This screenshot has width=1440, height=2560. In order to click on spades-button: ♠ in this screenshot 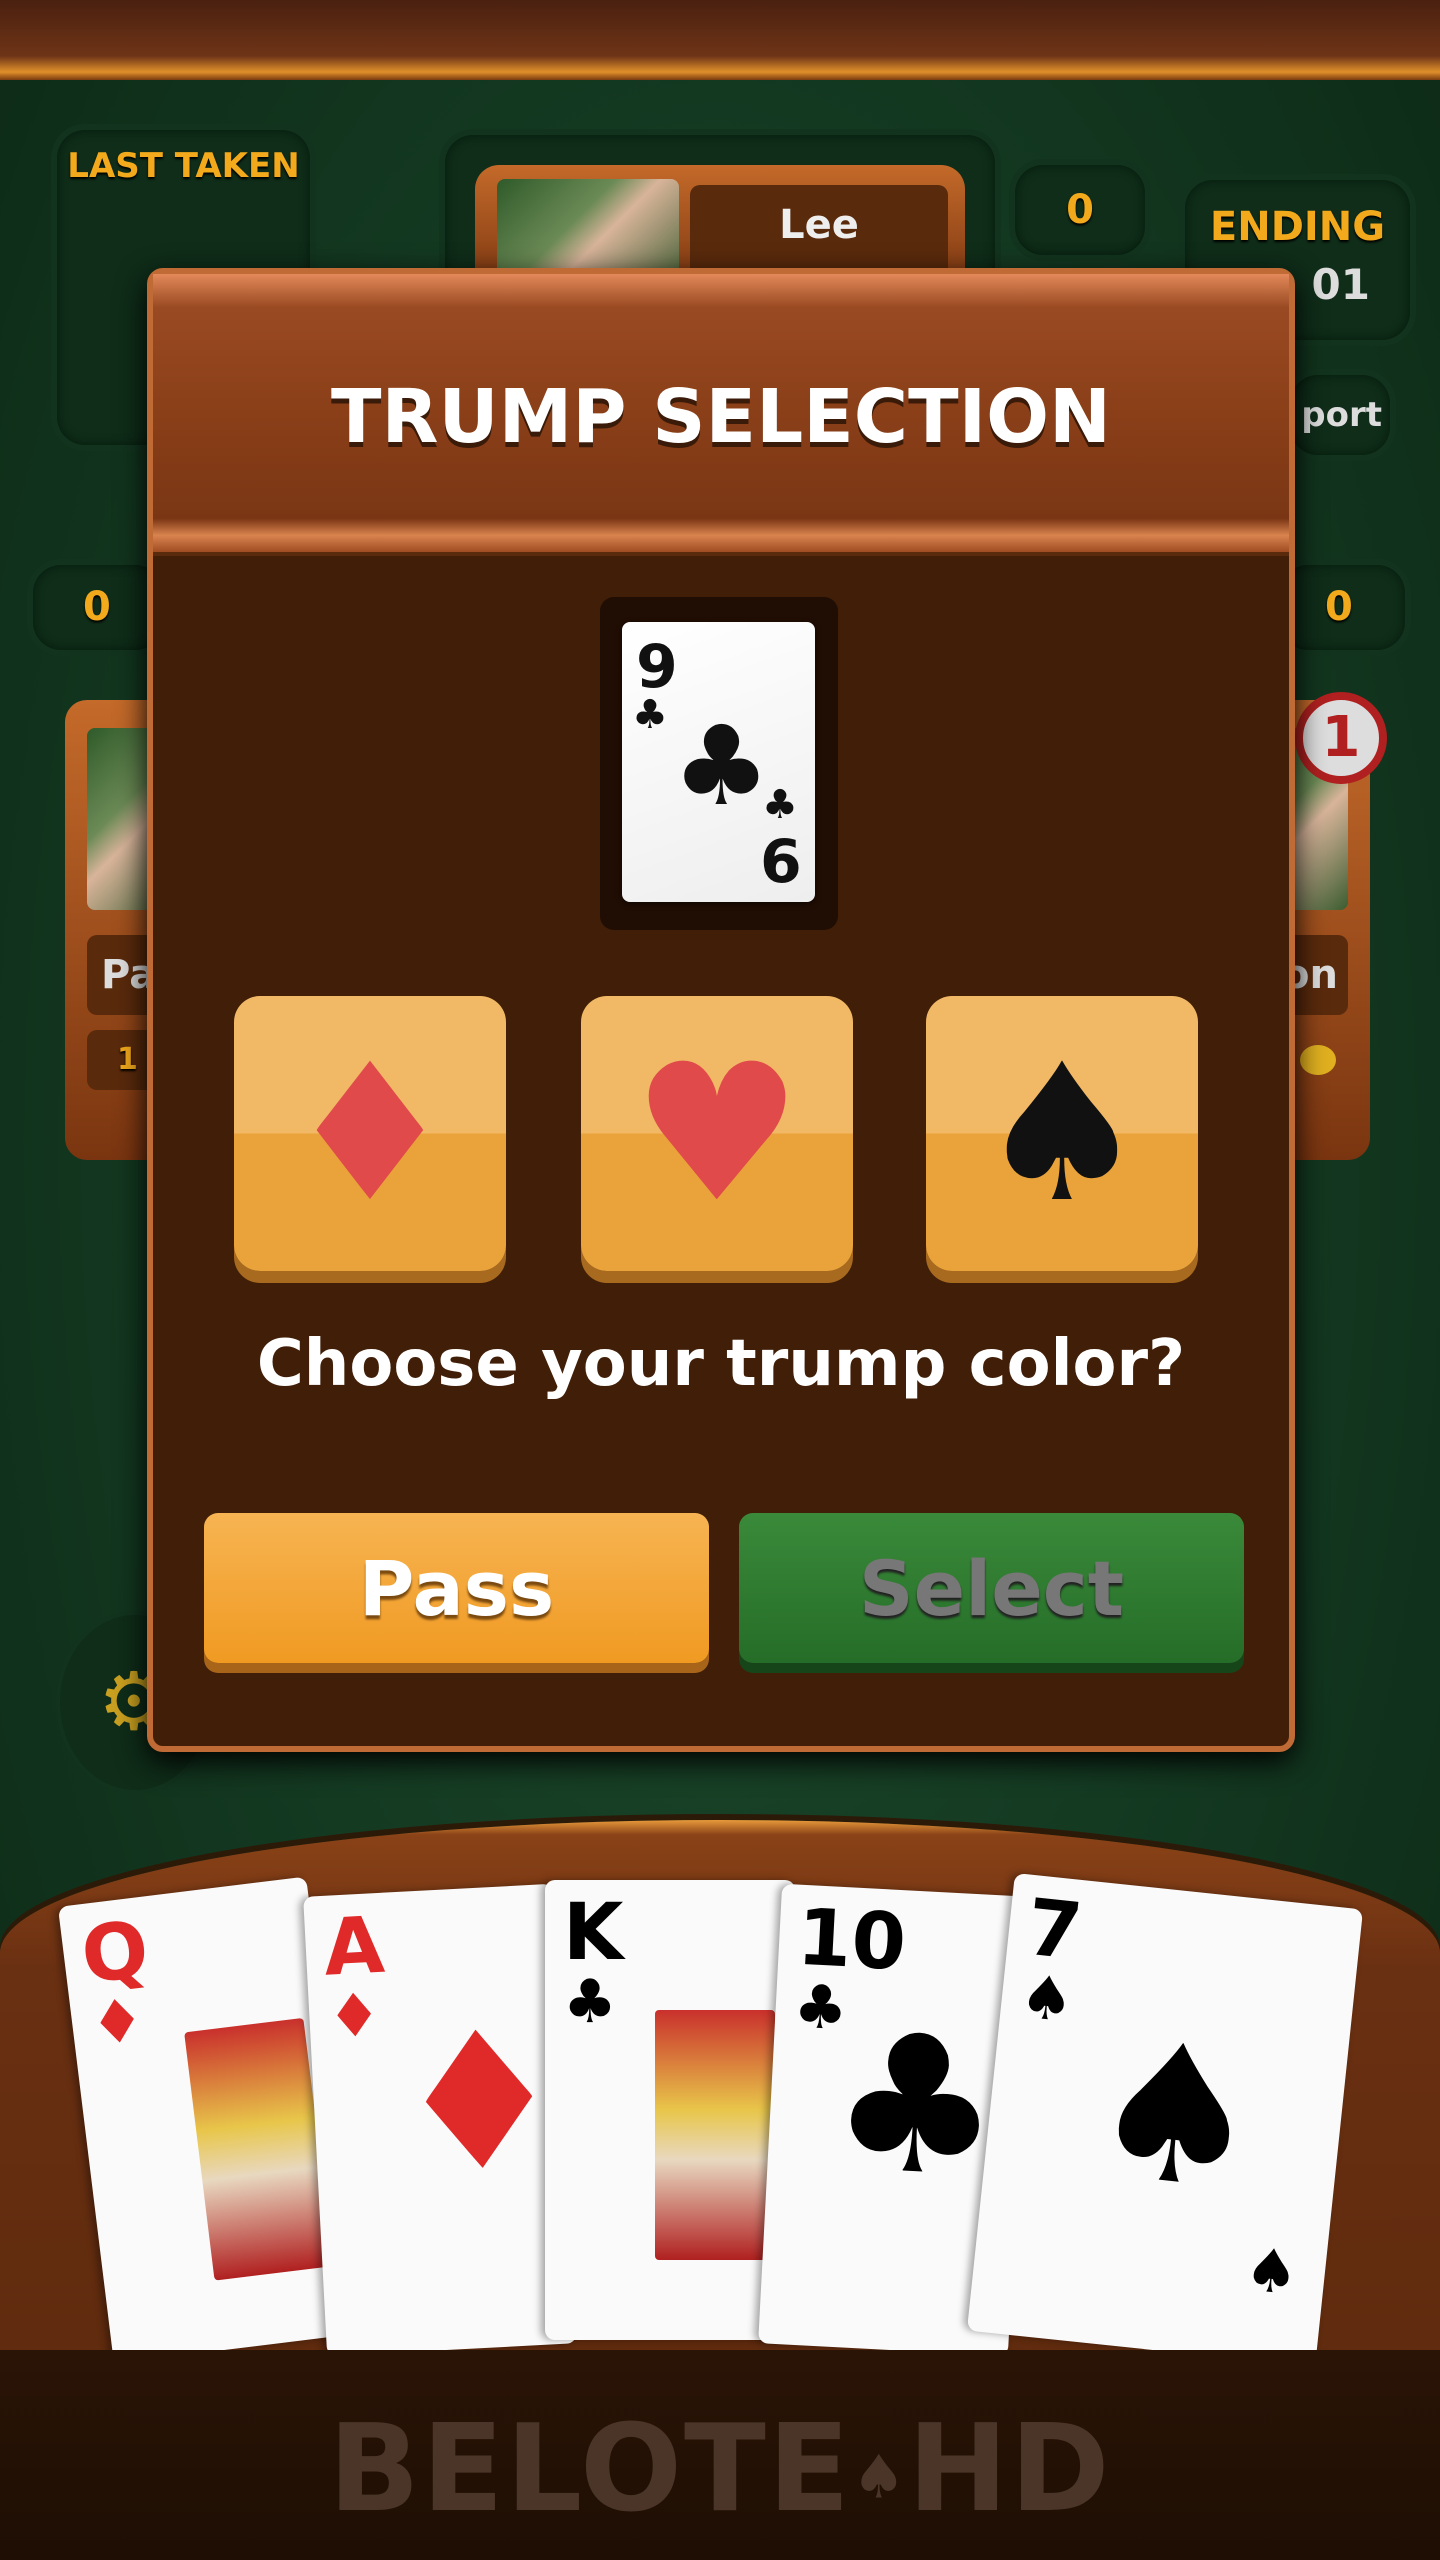, I will do `click(1062, 1133)`.